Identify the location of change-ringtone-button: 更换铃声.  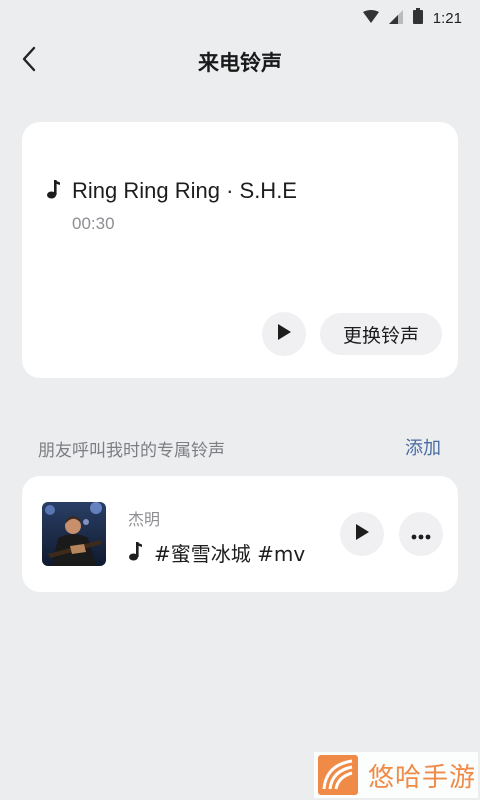
(381, 334).